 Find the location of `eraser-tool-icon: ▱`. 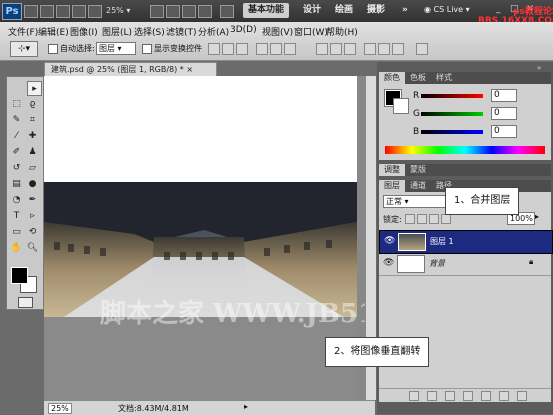

eraser-tool-icon: ▱ is located at coordinates (32, 167).